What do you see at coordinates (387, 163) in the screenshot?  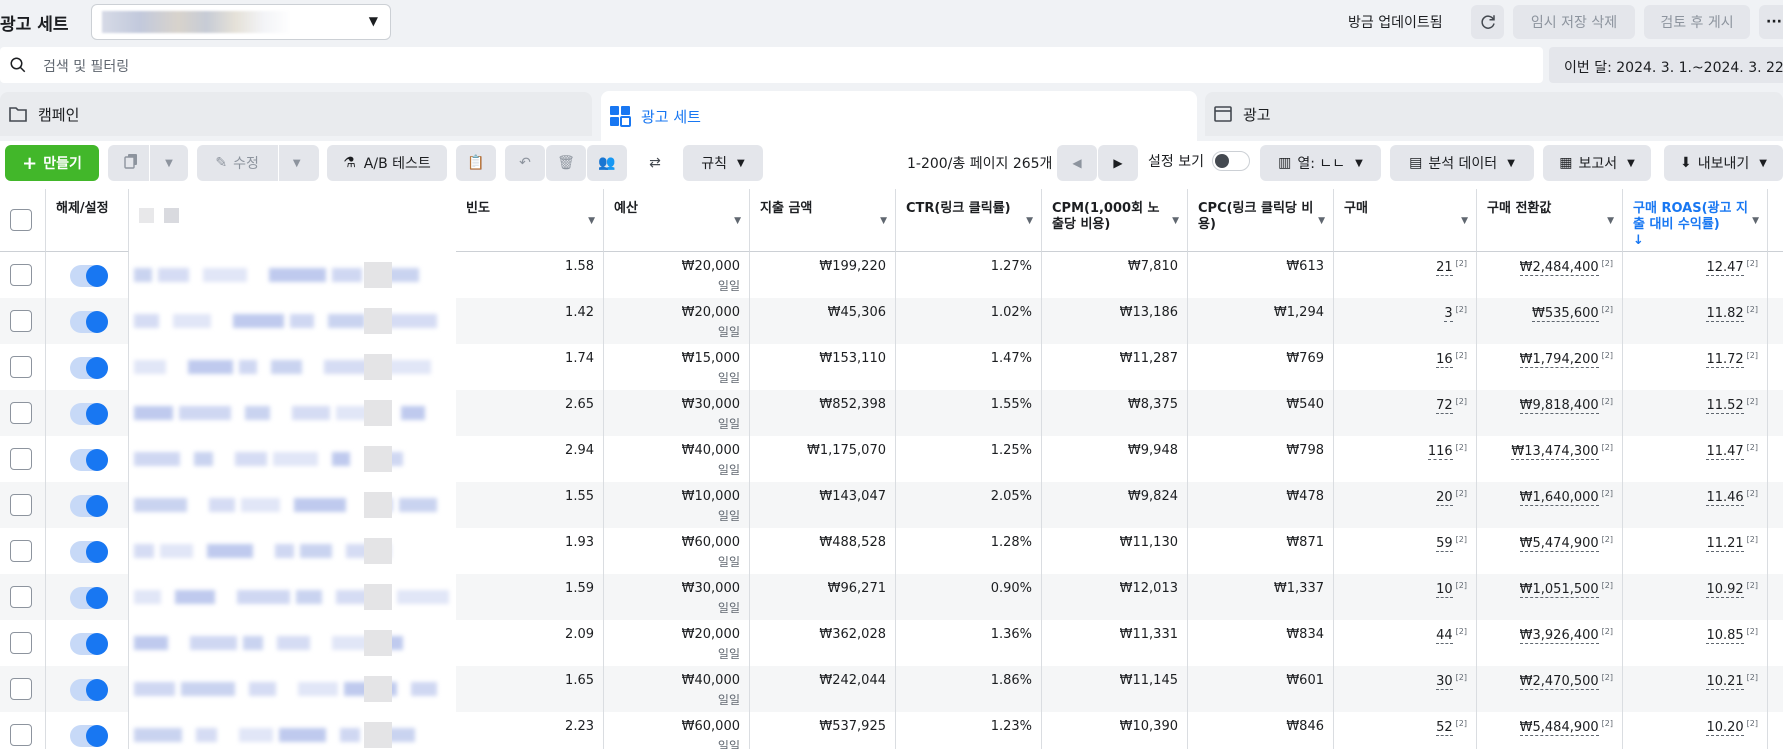 I see `ab-test-button: ⚗ A/B 테스트` at bounding box center [387, 163].